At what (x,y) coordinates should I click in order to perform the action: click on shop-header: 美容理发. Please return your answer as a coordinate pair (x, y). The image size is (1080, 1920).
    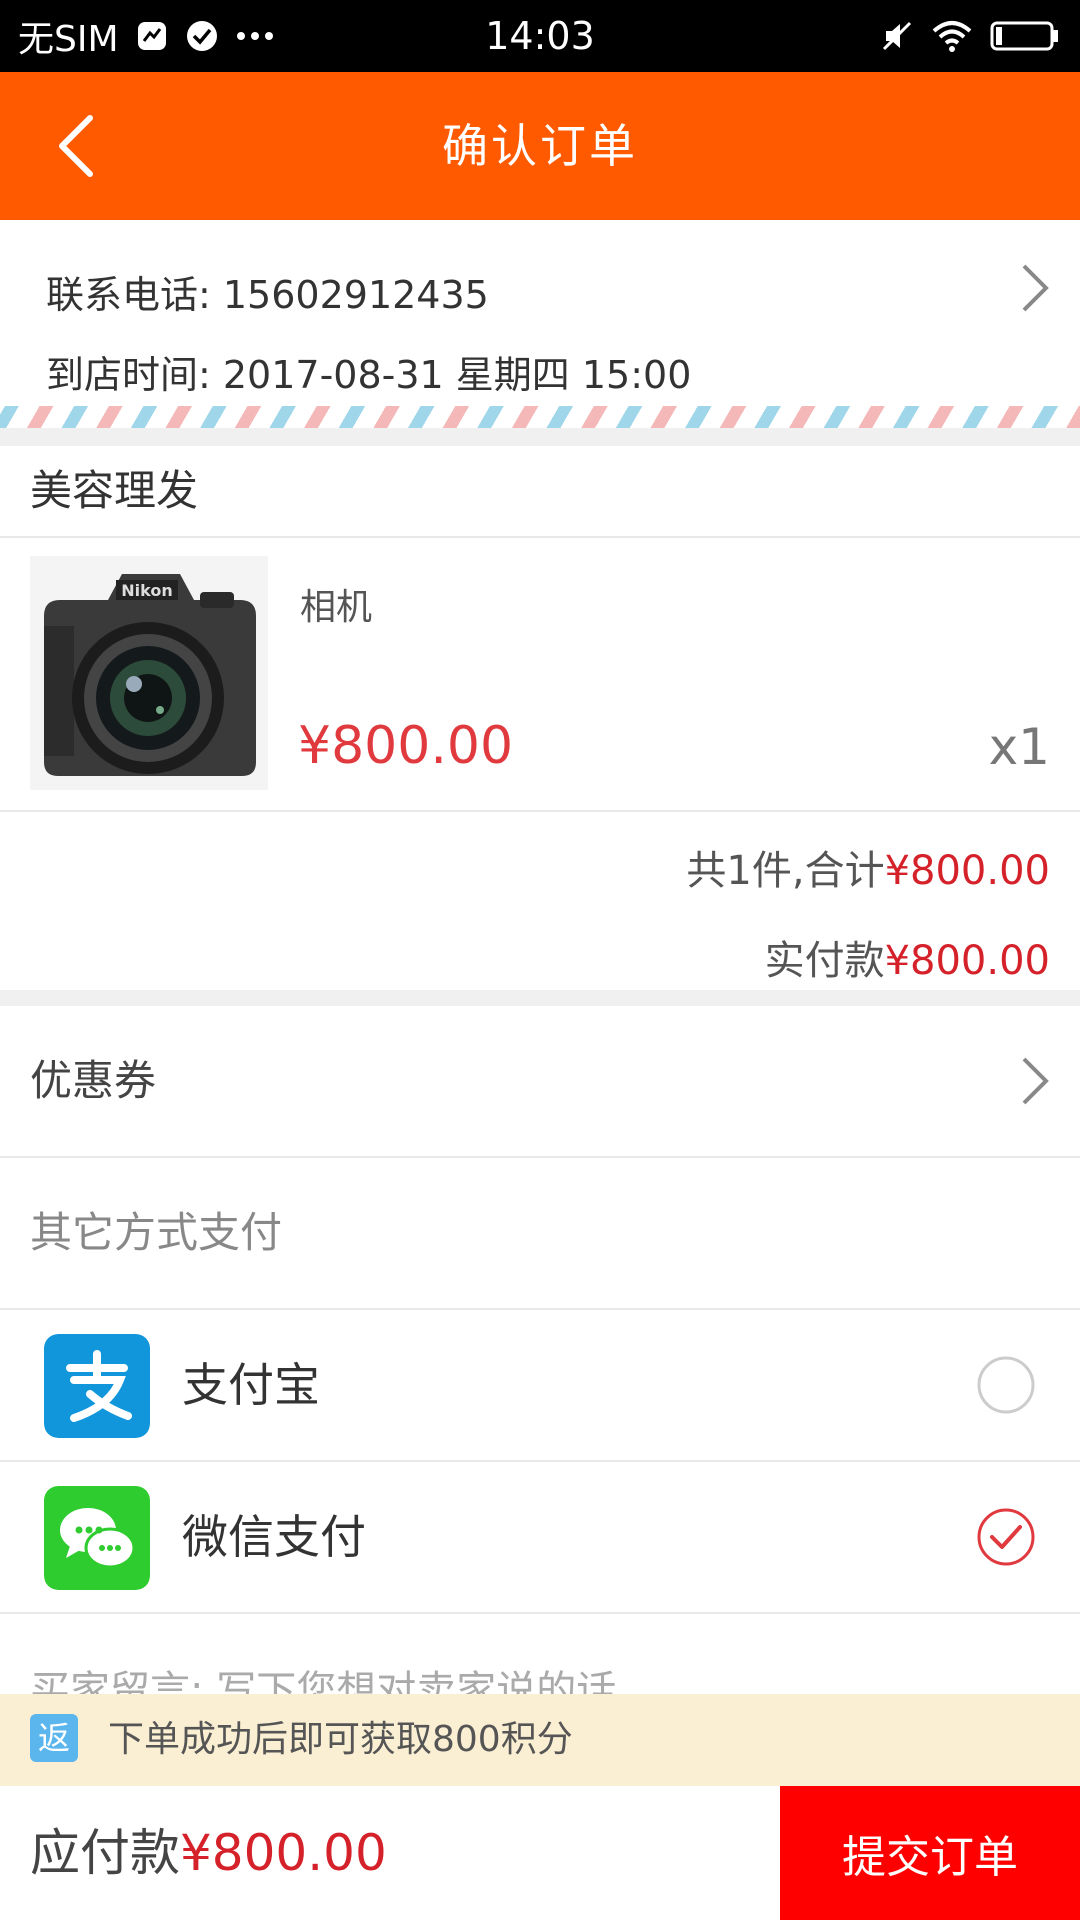
    Looking at the image, I should click on (540, 492).